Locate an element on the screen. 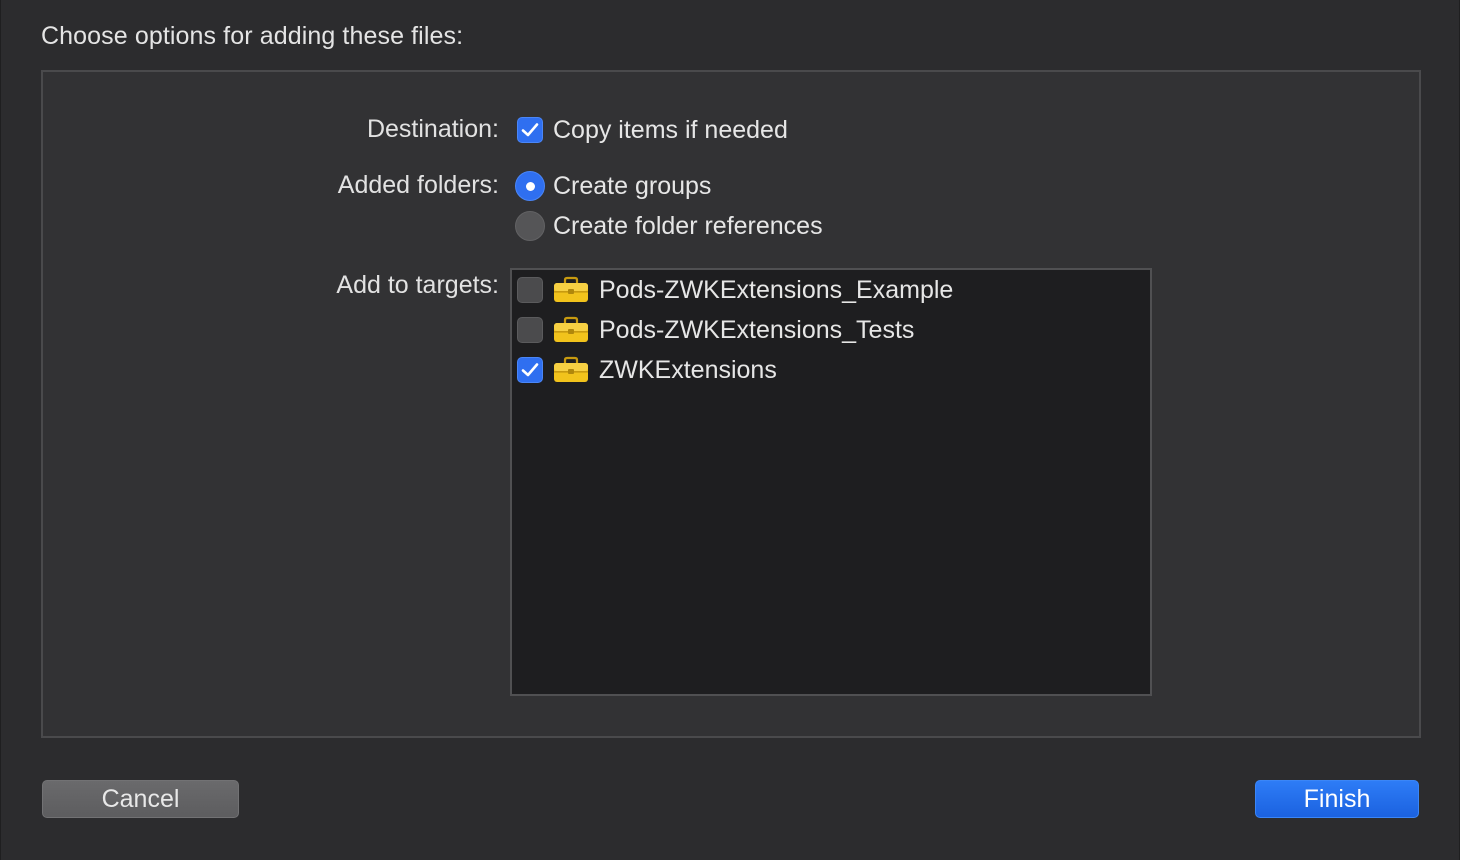 The image size is (1460, 860). target-name: Pods-ZWKExtensions_Example is located at coordinates (776, 289).